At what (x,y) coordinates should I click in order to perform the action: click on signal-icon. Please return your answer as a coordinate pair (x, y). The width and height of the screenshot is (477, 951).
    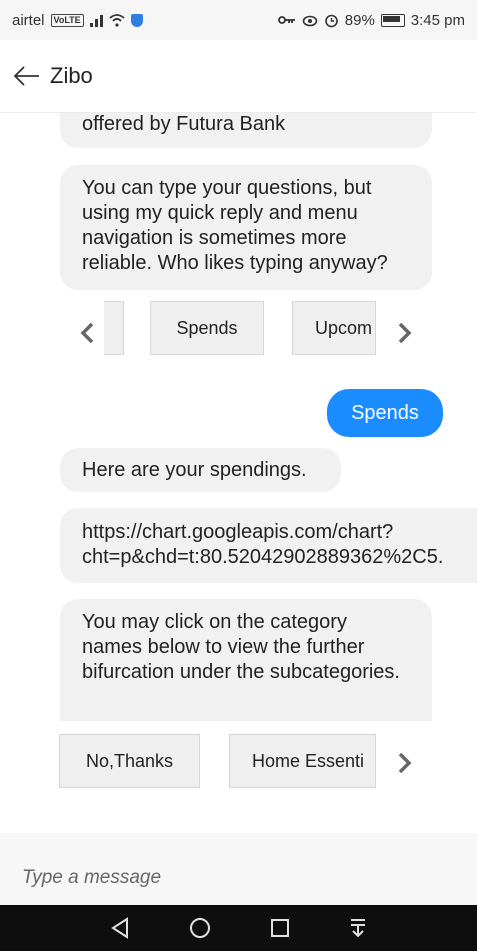
    Looking at the image, I should click on (96, 20).